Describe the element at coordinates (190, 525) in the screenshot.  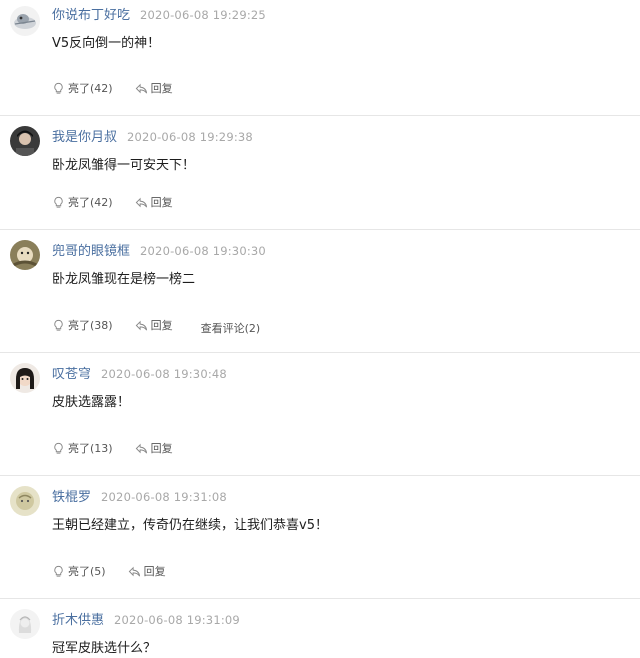
I see `comment-text: 王朝已经建立，传奇仍在继续，让我们恭喜v5！` at that location.